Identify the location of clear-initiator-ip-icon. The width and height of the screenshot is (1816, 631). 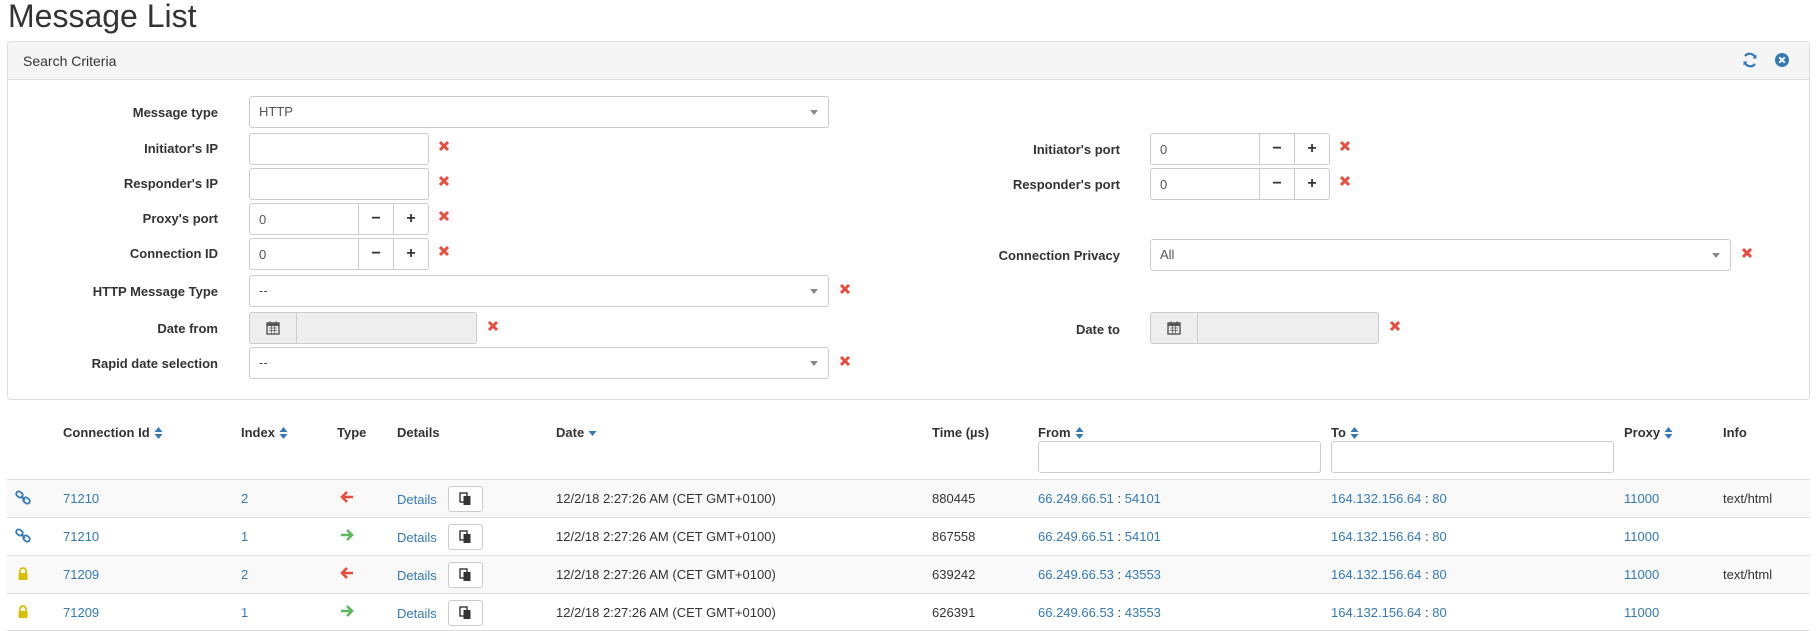
(444, 146).